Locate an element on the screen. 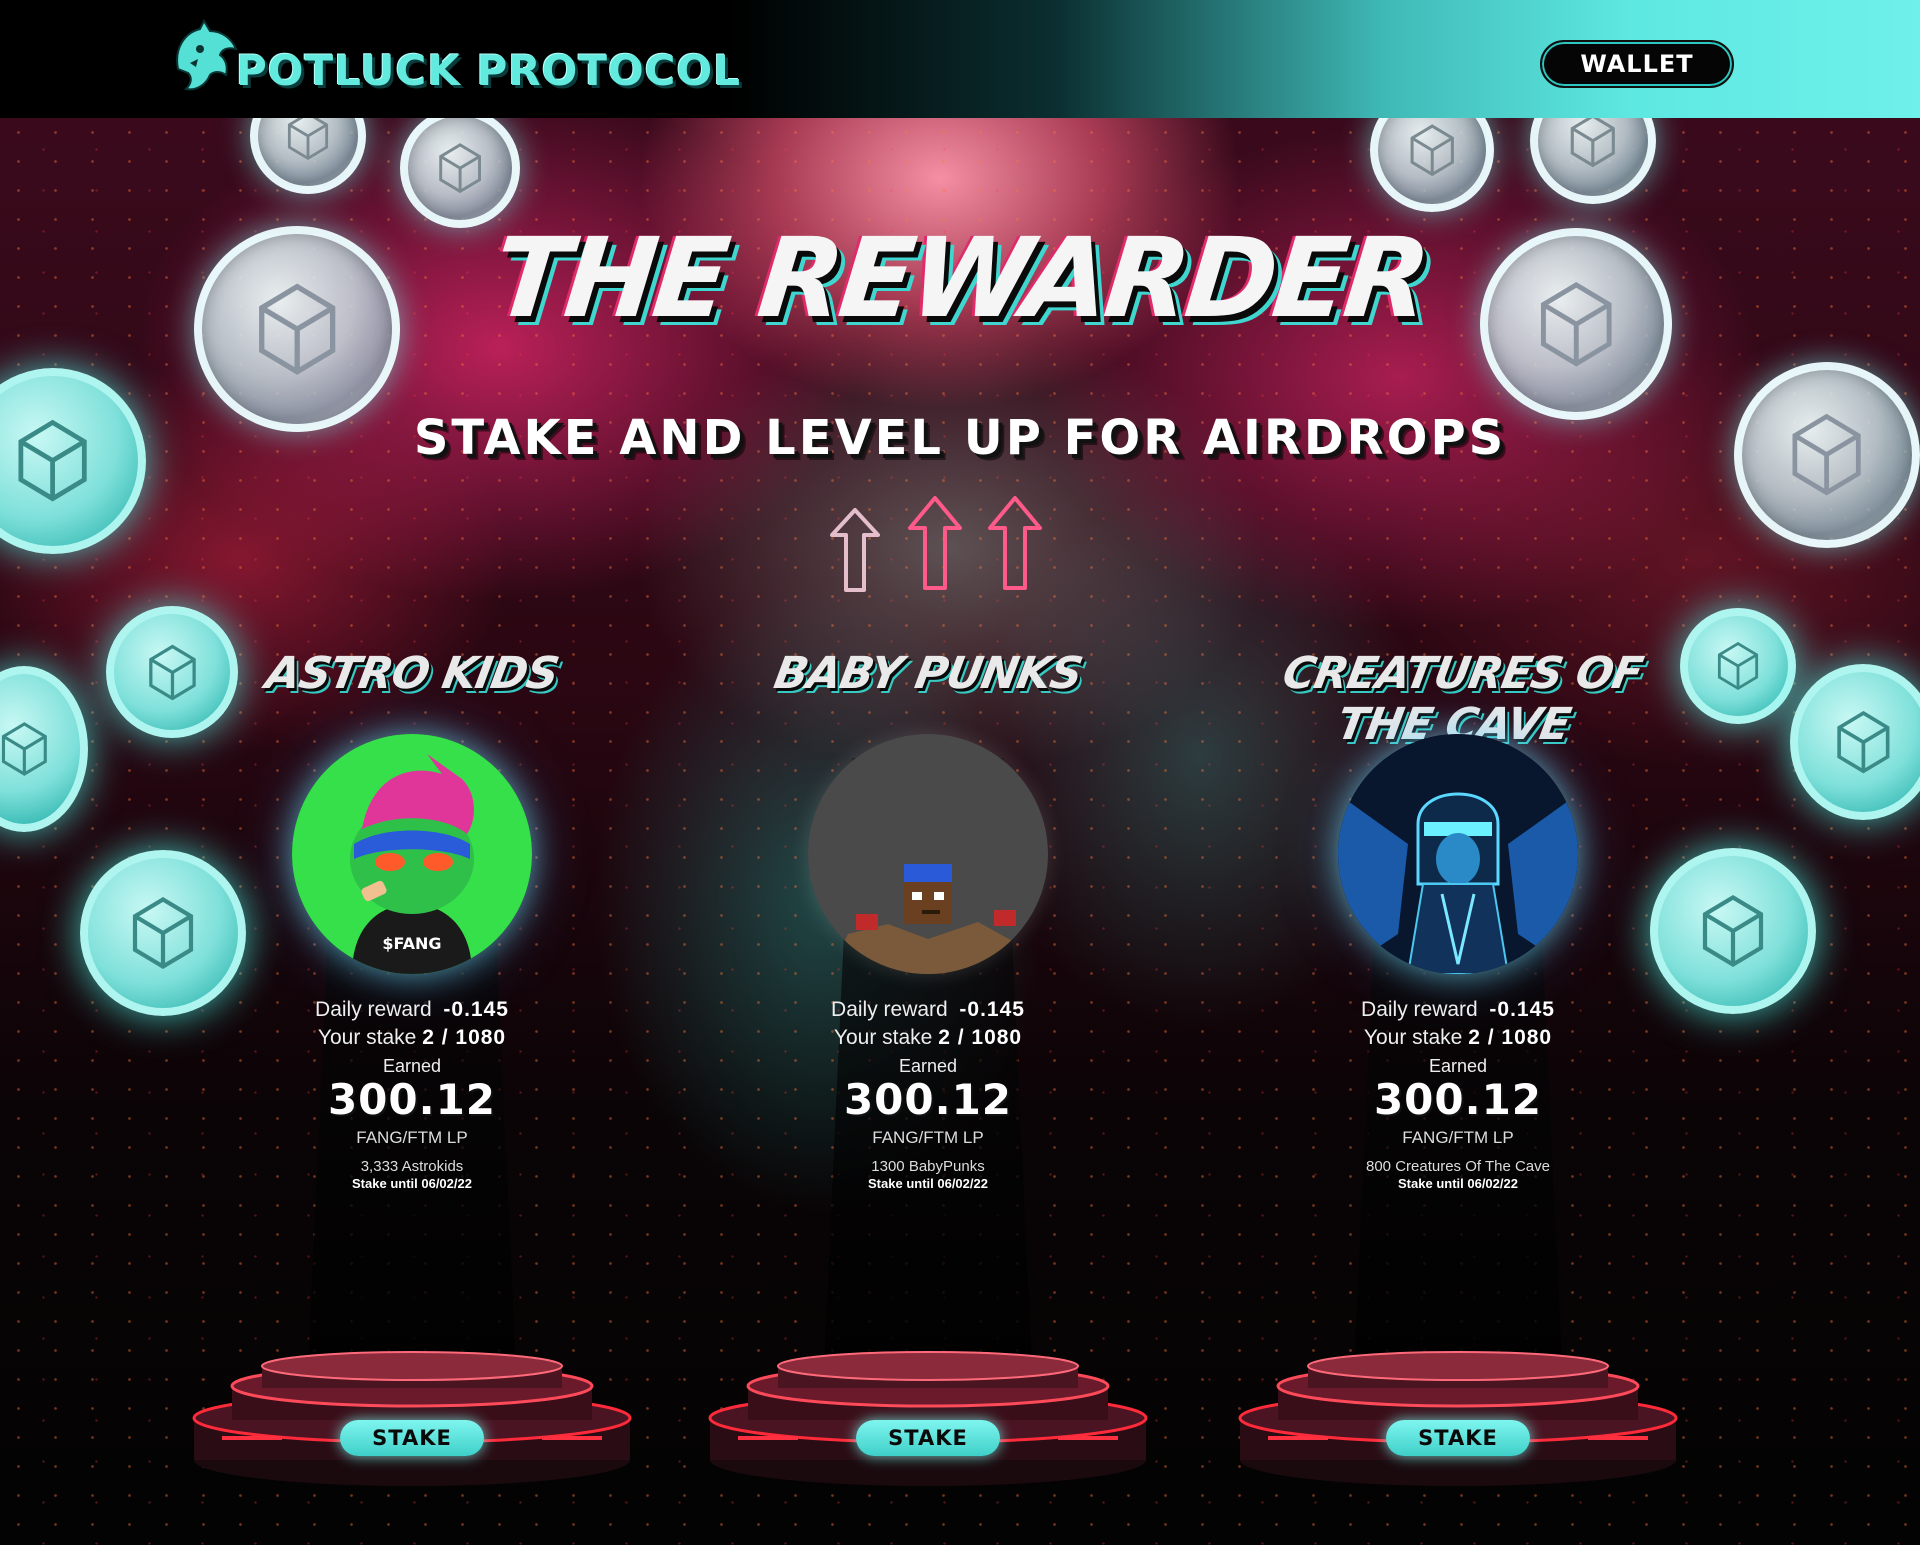 The height and width of the screenshot is (1545, 1920). wallet-button: WALLET is located at coordinates (1637, 64).